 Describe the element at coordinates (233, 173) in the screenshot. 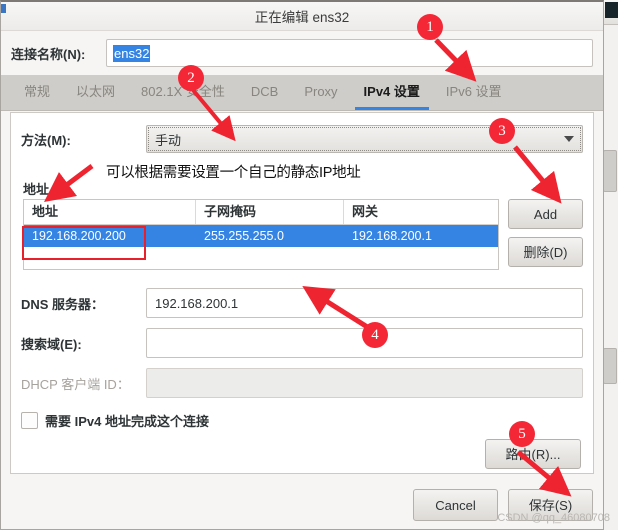

I see `annotation-note: 可以根据需要设置一个自己的静态IP地址` at that location.